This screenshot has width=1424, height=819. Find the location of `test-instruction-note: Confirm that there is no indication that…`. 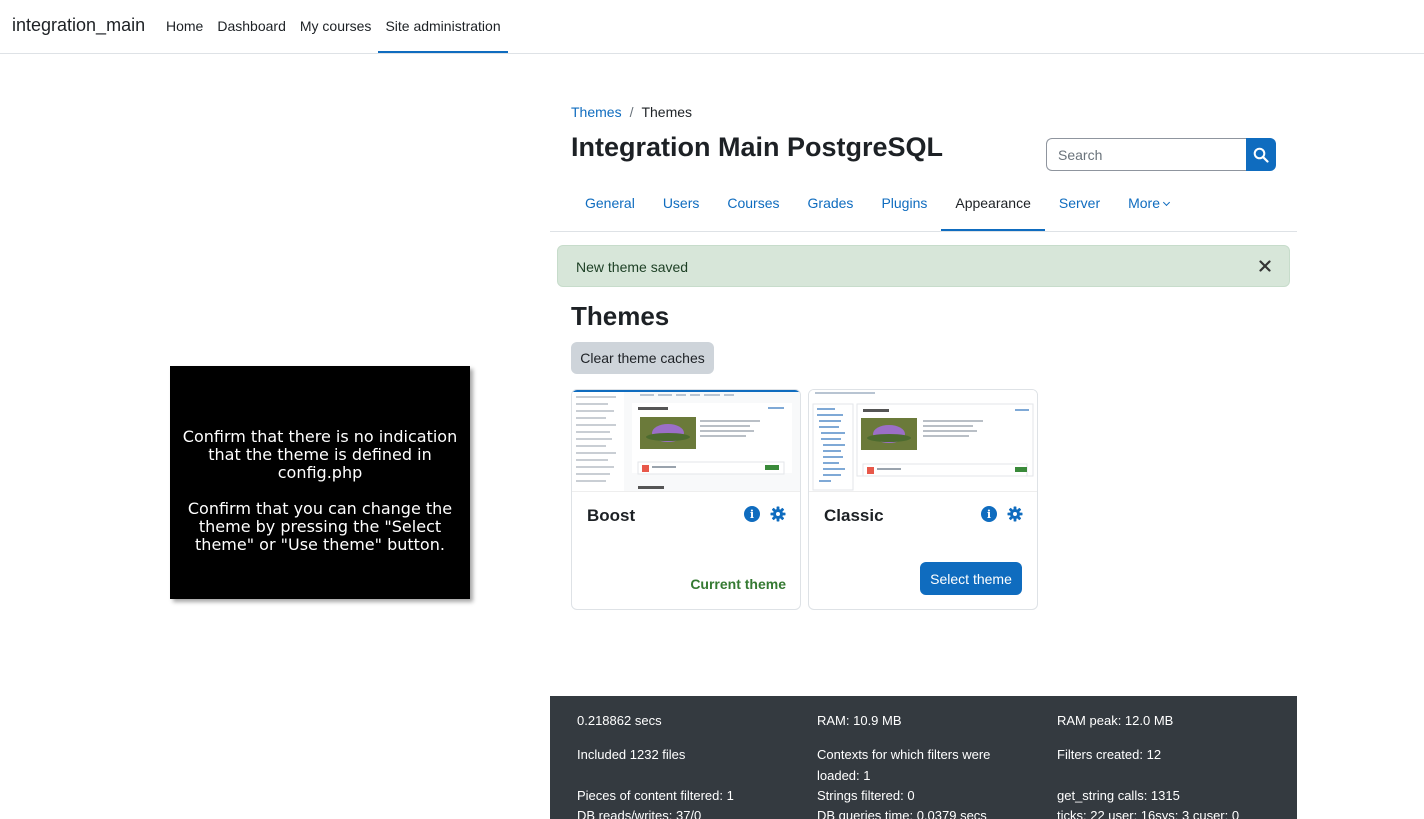

test-instruction-note: Confirm that there is no indication that… is located at coordinates (320, 482).